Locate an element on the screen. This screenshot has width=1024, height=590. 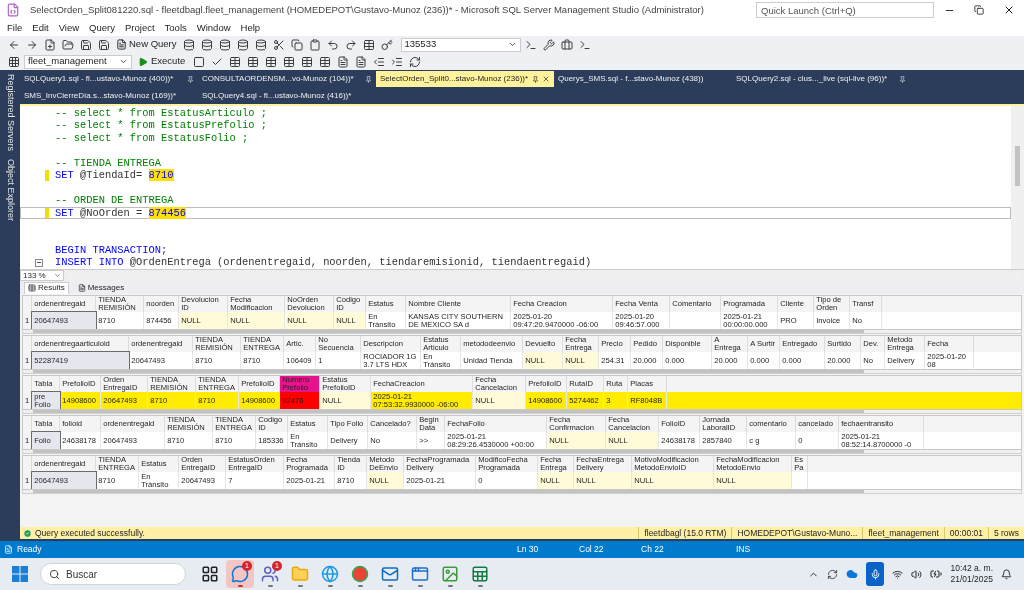
paste-icon is located at coordinates (314, 44).